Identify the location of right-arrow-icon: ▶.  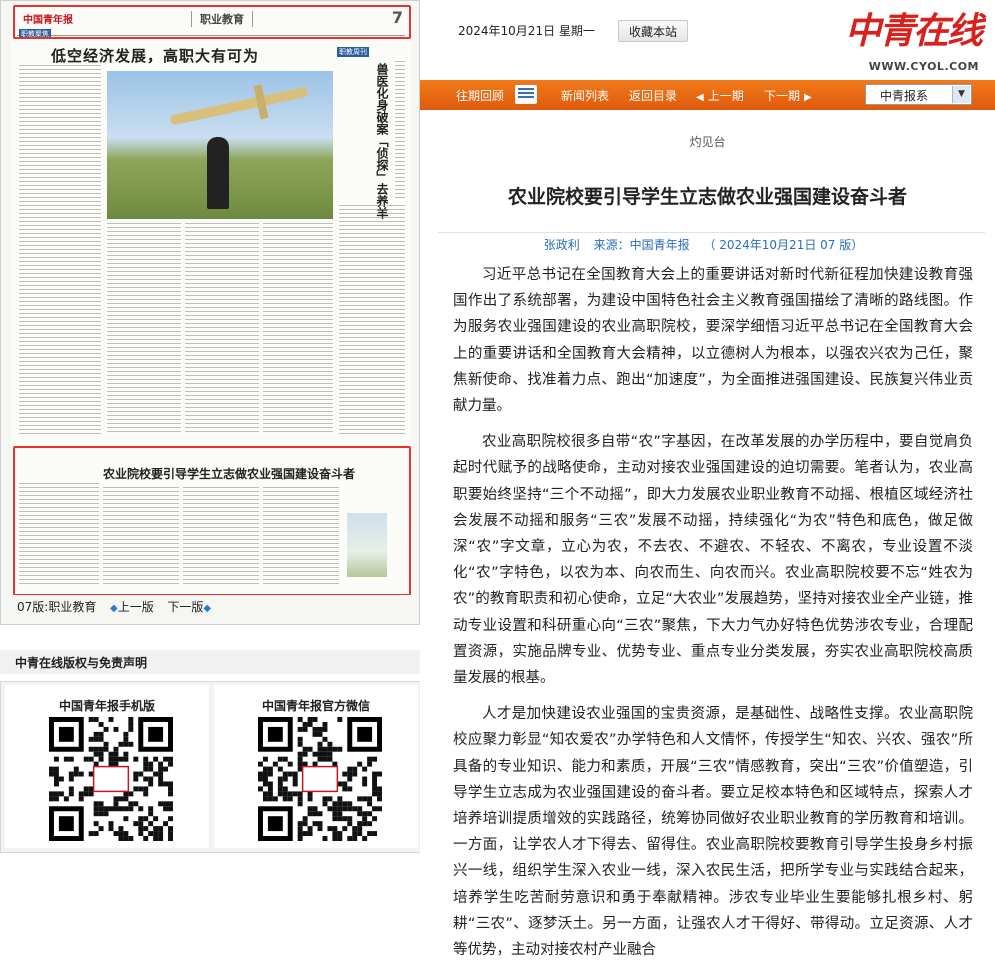
(808, 97).